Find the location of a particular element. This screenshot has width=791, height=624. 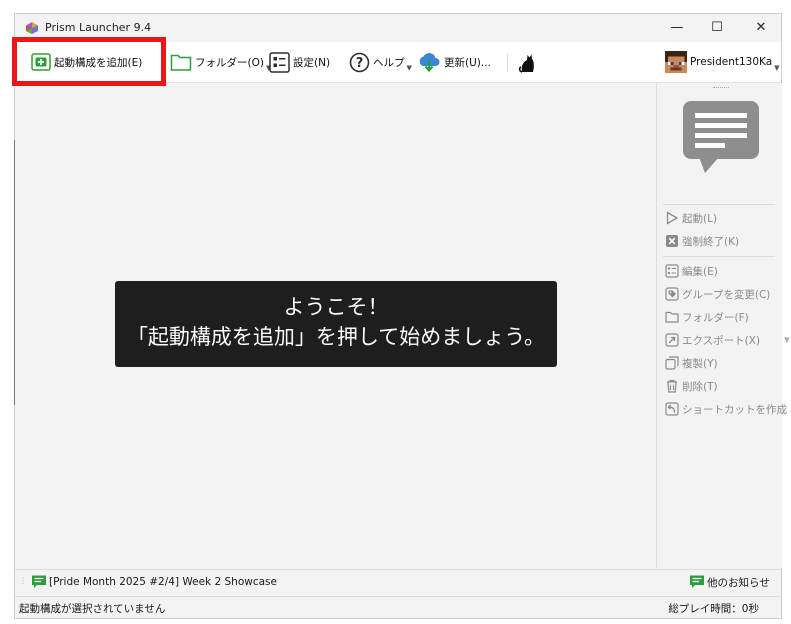

folder-label: フォルダー(F) is located at coordinates (715, 317).